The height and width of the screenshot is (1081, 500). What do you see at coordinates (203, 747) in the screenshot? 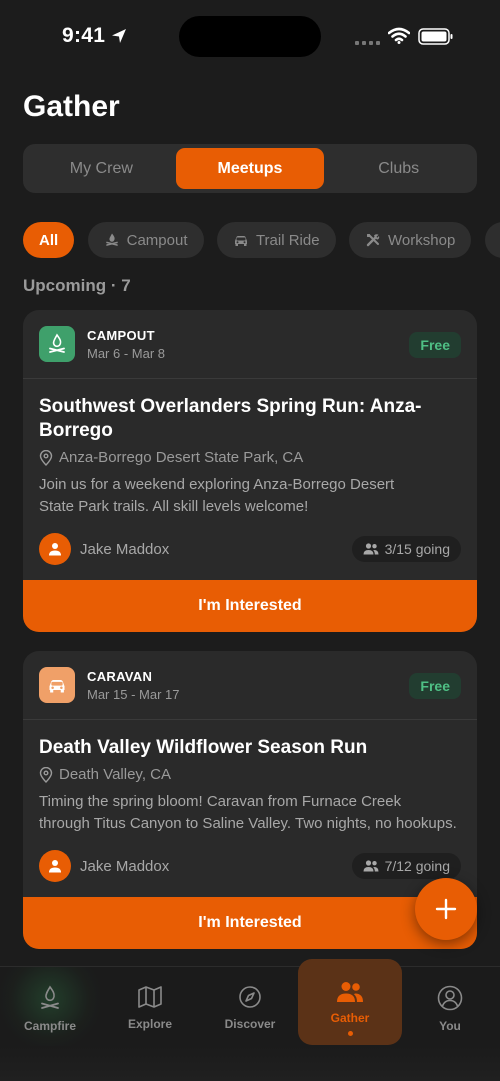
I see `event-title: Death Valley Wildflower Season Run` at bounding box center [203, 747].